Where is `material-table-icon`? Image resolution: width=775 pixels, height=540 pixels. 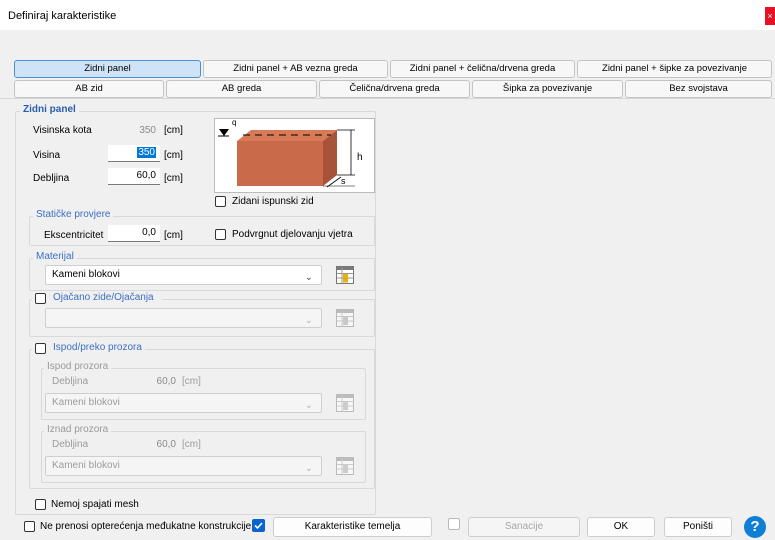 material-table-icon is located at coordinates (345, 275).